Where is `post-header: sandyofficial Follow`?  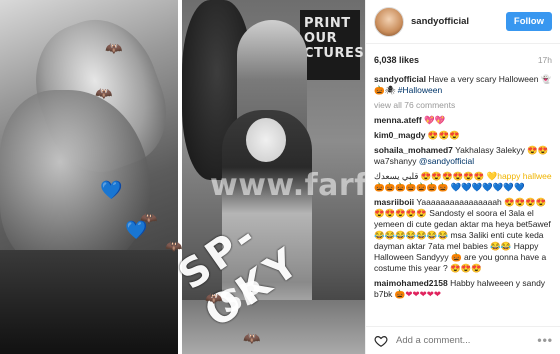 post-header: sandyofficial Follow is located at coordinates (463, 22).